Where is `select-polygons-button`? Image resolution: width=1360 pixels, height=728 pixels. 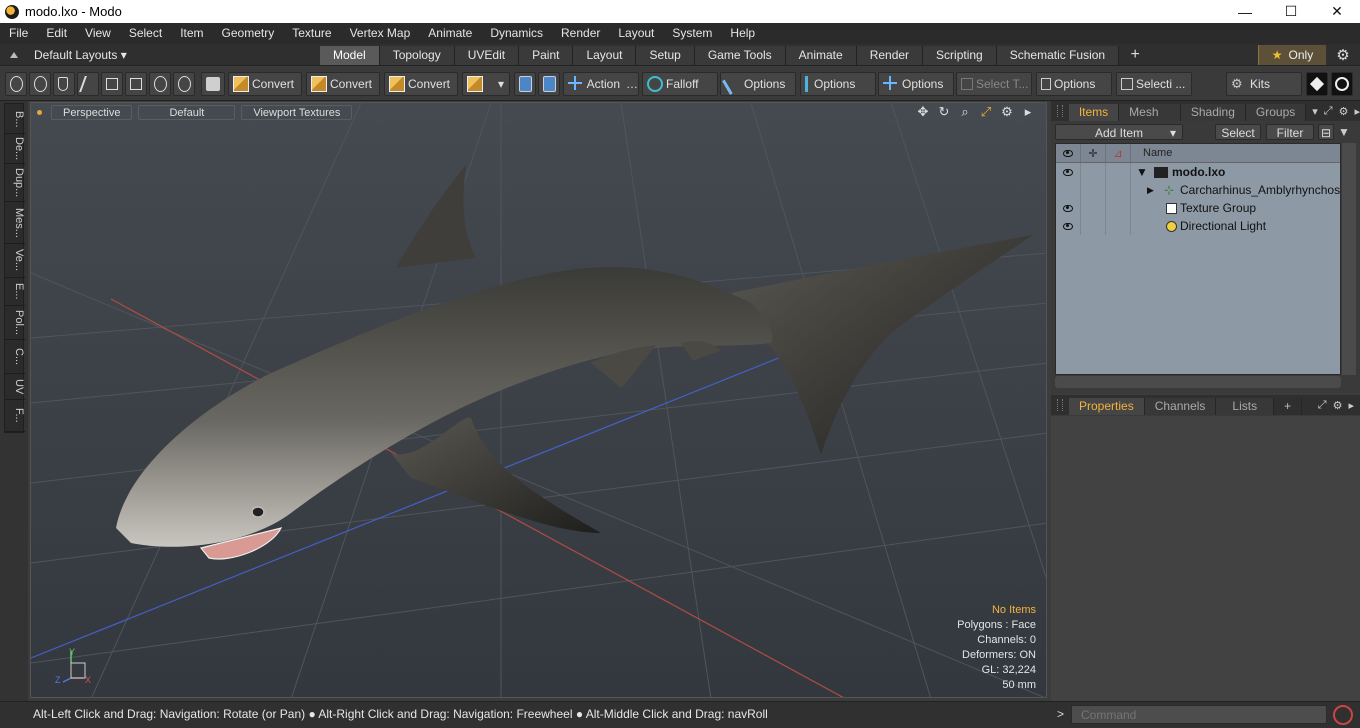
select-polygons-button is located at coordinates (64, 84).